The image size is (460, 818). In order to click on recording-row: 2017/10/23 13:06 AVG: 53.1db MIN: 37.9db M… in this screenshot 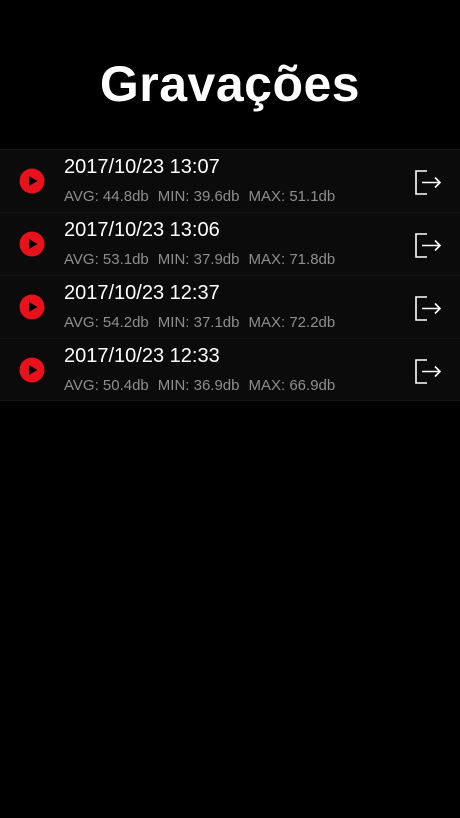, I will do `click(230, 243)`.